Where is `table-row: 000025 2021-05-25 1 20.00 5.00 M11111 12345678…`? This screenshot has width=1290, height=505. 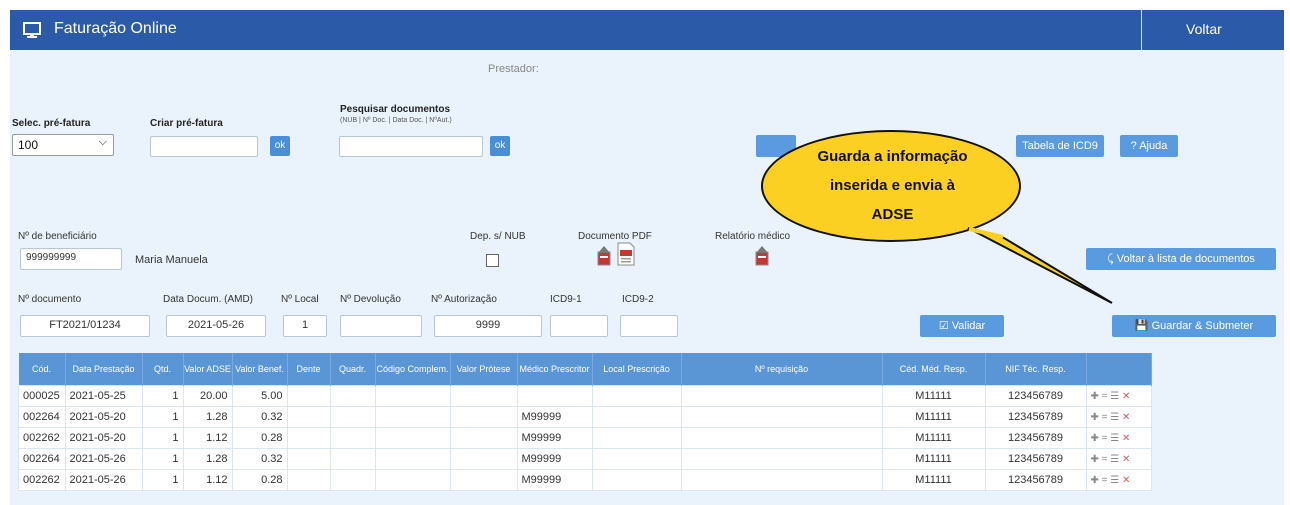 table-row: 000025 2021-05-25 1 20.00 5.00 M11111 12345678… is located at coordinates (585, 396).